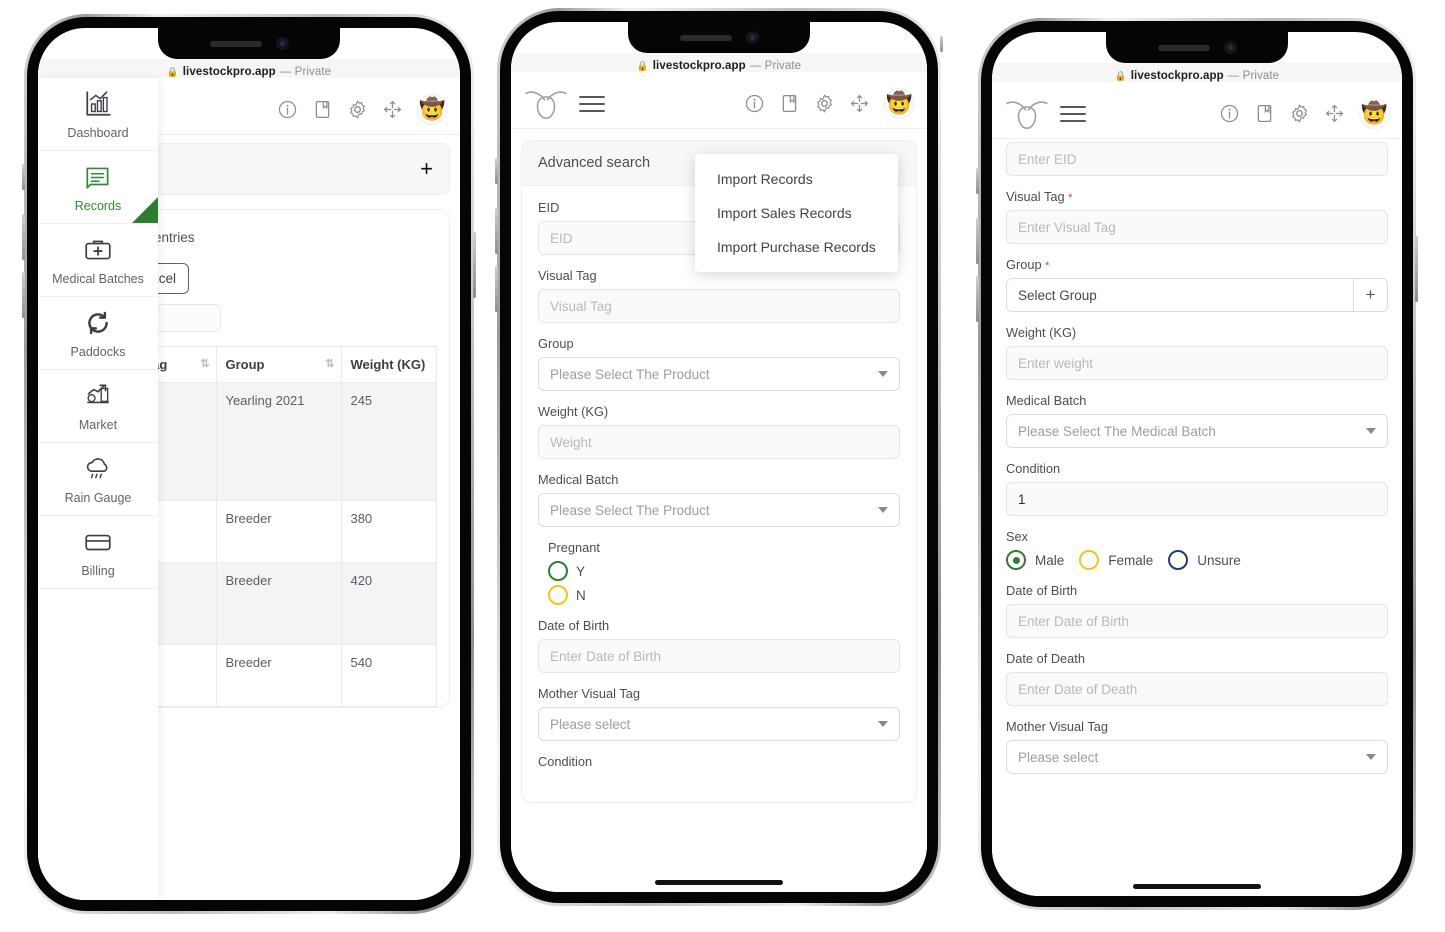 The height and width of the screenshot is (932, 1445). I want to click on table-col-group: Group ⇅, so click(279, 364).